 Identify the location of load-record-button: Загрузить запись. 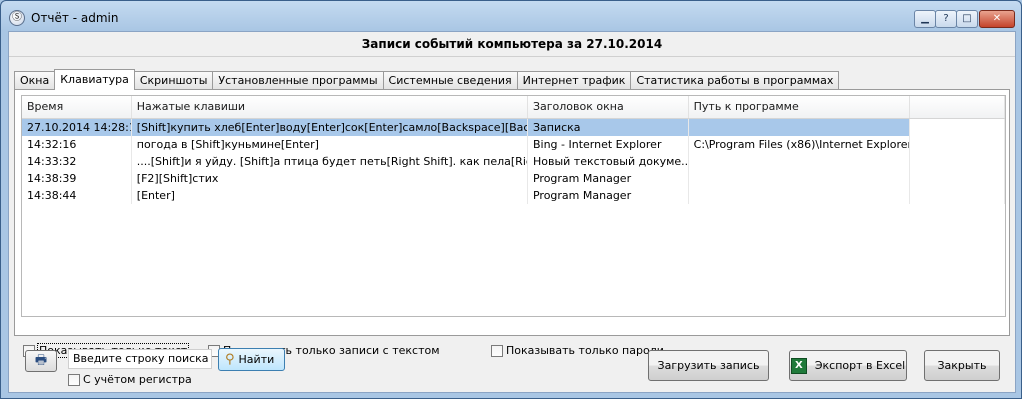
(708, 365).